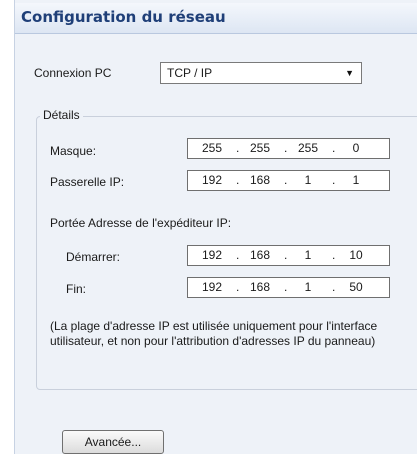 The image size is (417, 454). Describe the element at coordinates (73, 151) in the screenshot. I see `mask-label: Masque:` at that location.